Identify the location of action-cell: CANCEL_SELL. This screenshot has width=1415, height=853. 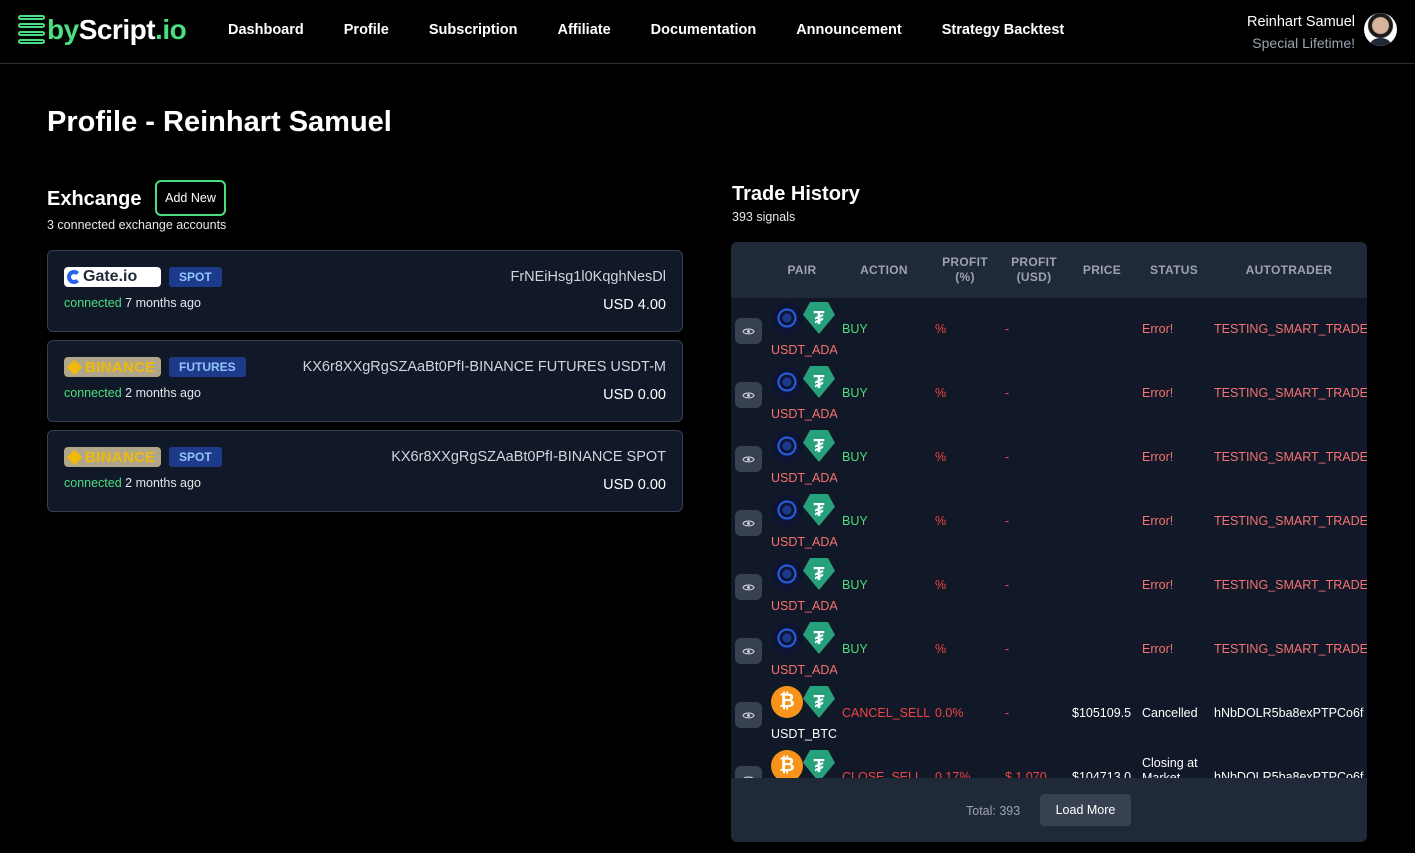
(886, 713).